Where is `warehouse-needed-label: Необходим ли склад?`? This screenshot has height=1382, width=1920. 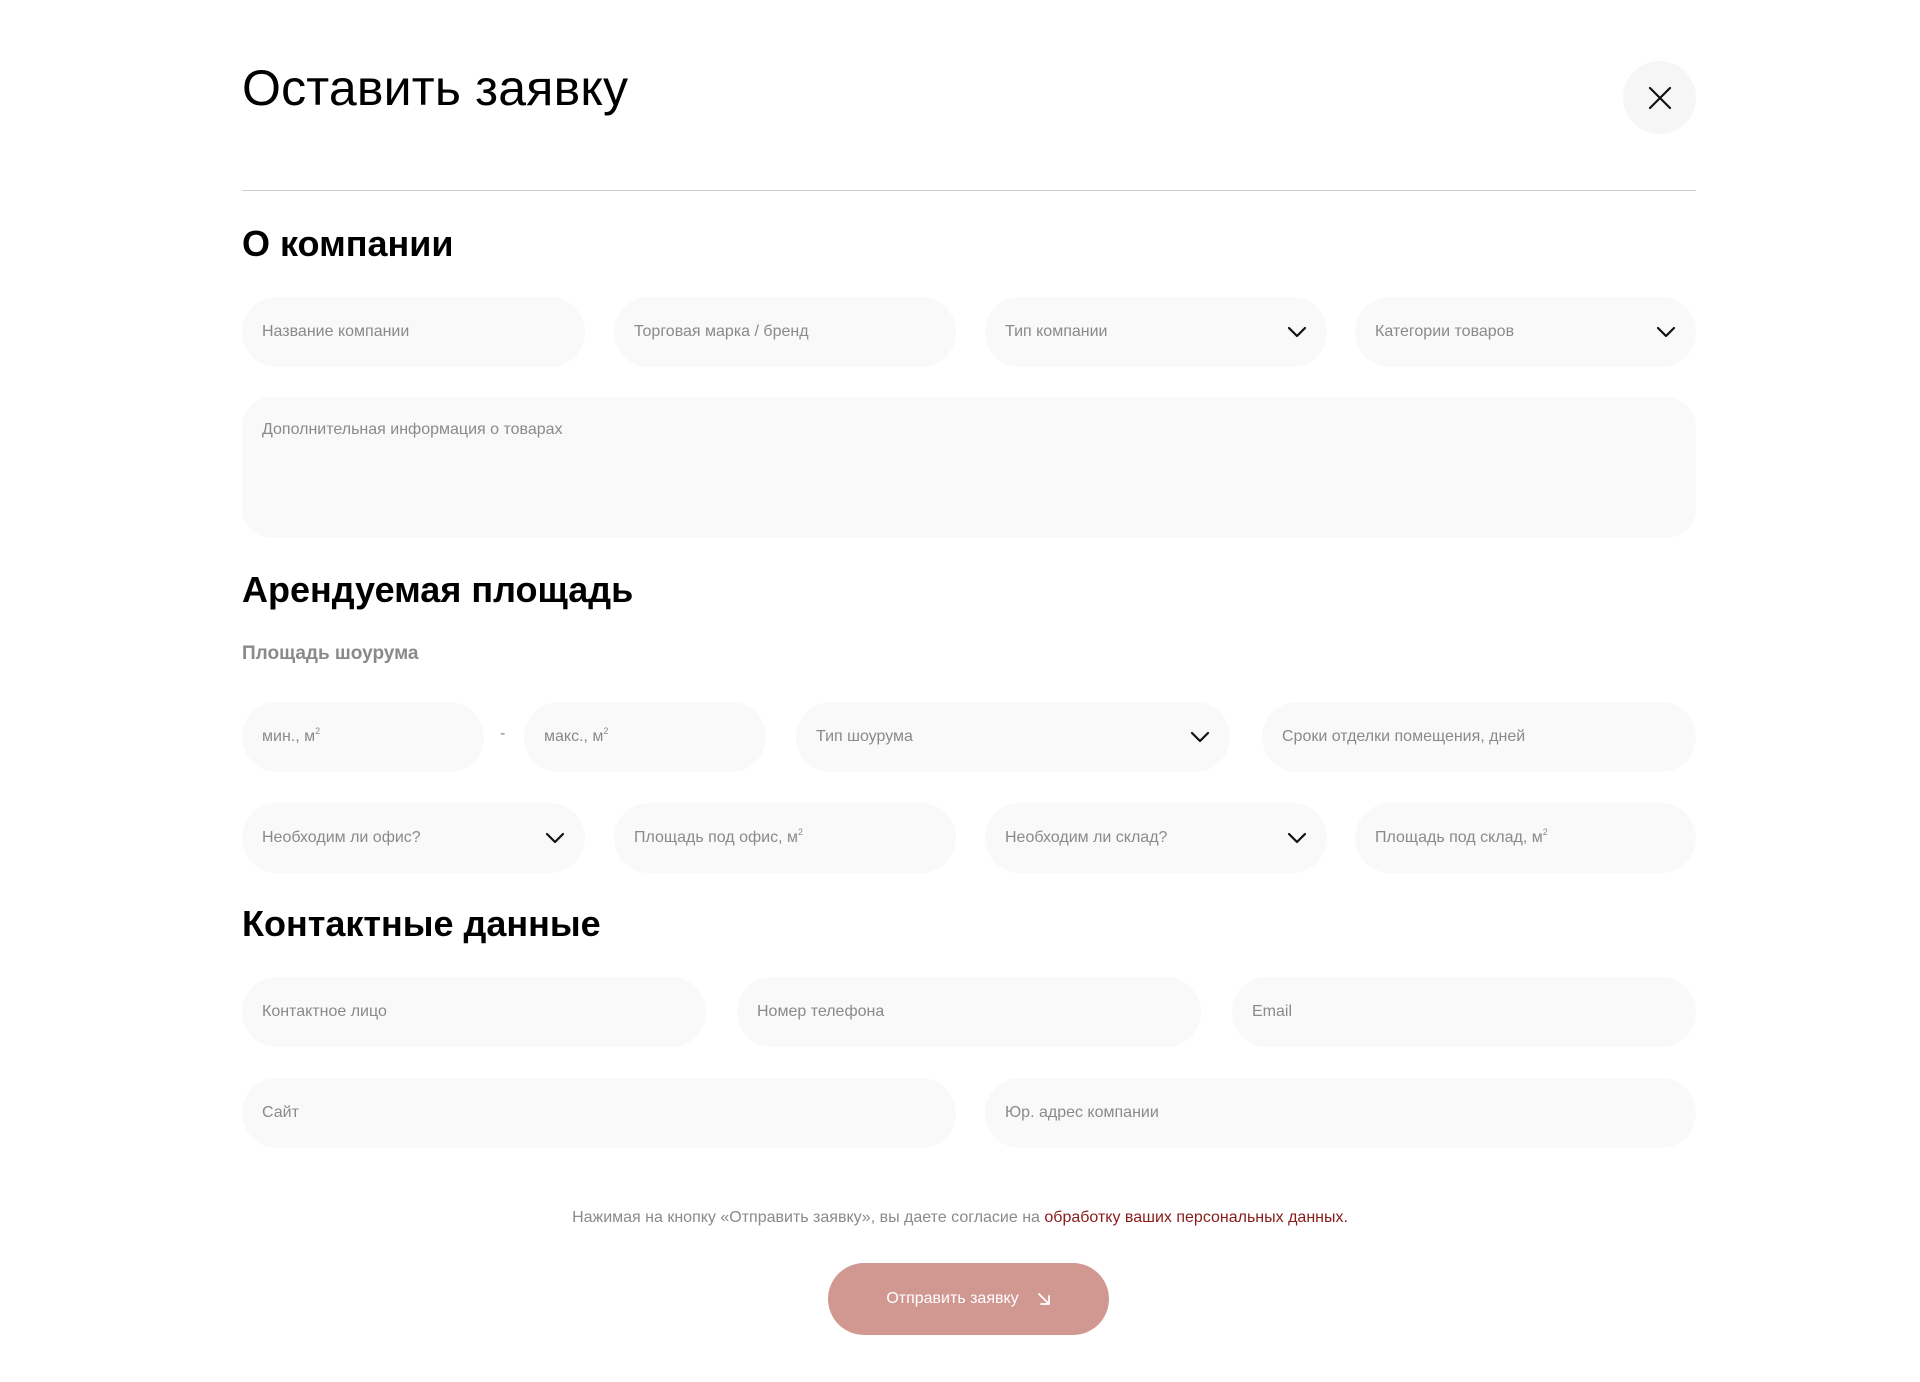
warehouse-needed-label: Необходим ли склад? is located at coordinates (1086, 837).